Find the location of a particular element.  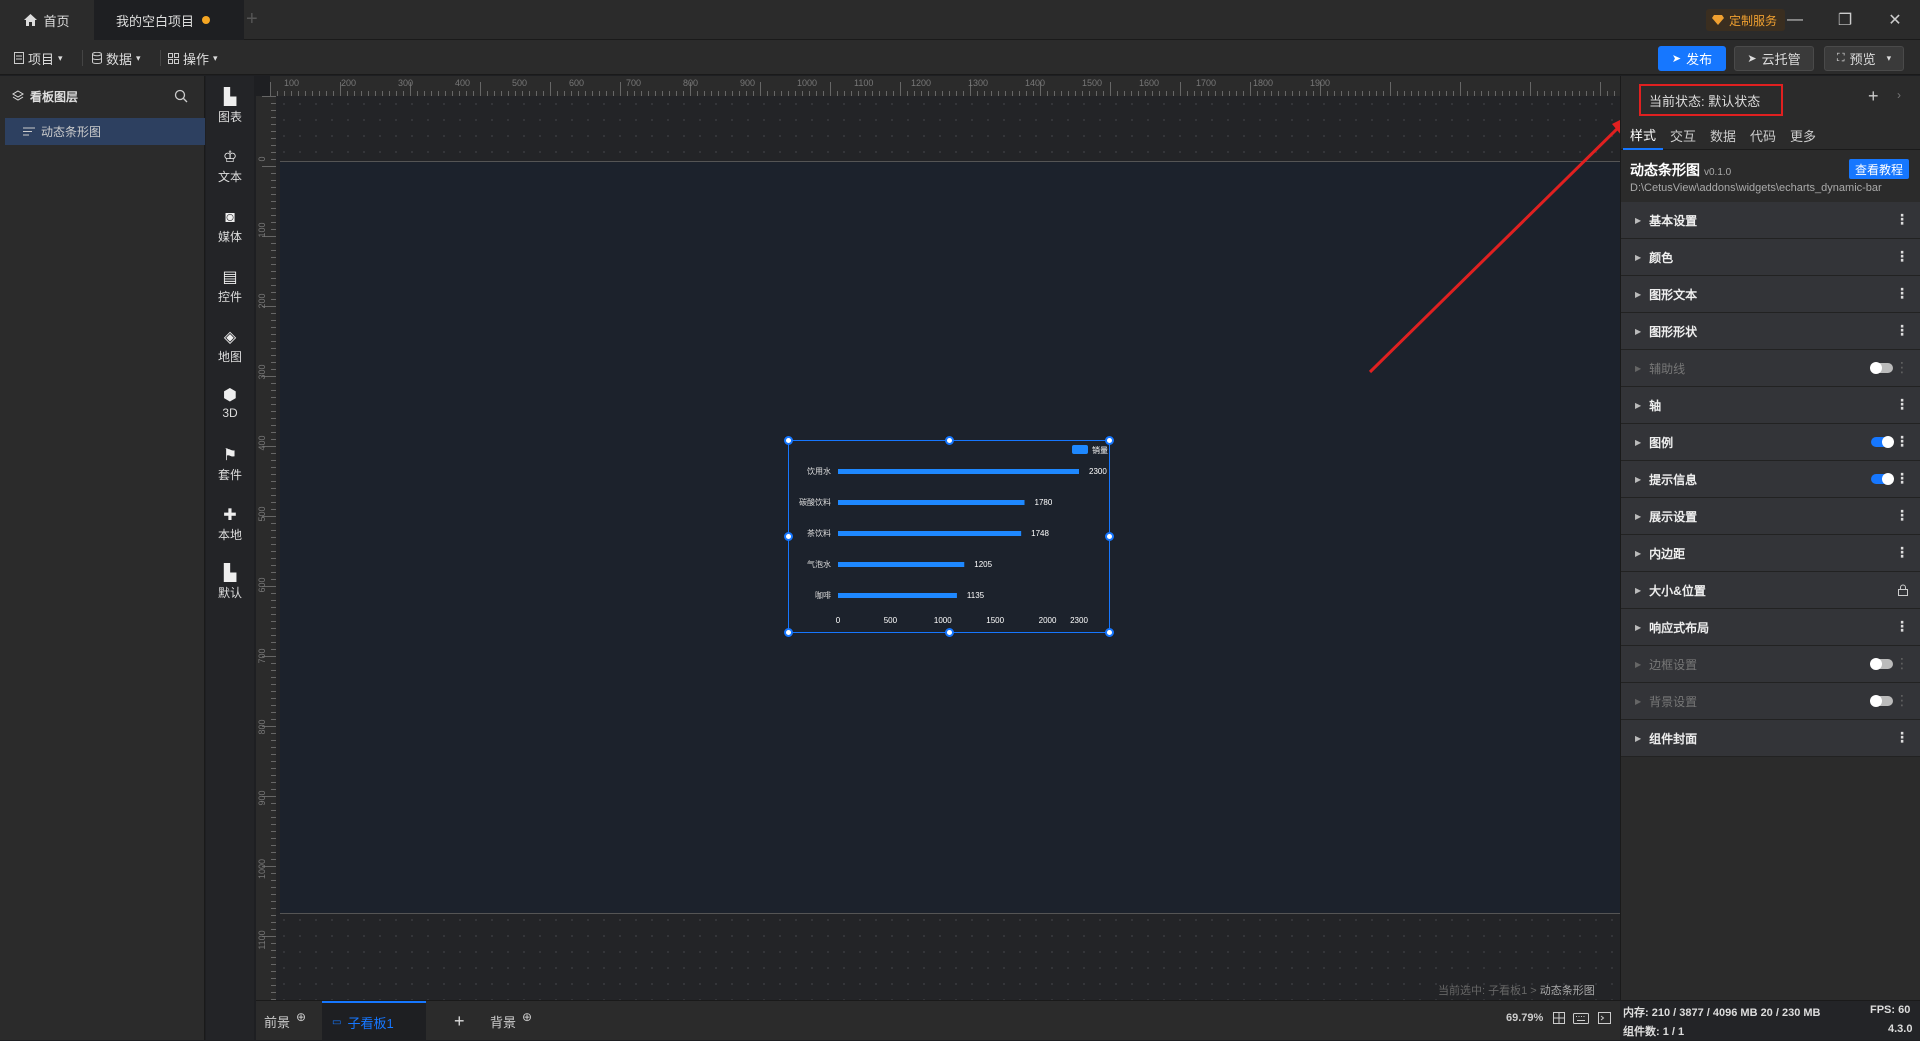

menu-project-label: 项目 is located at coordinates (41, 59).